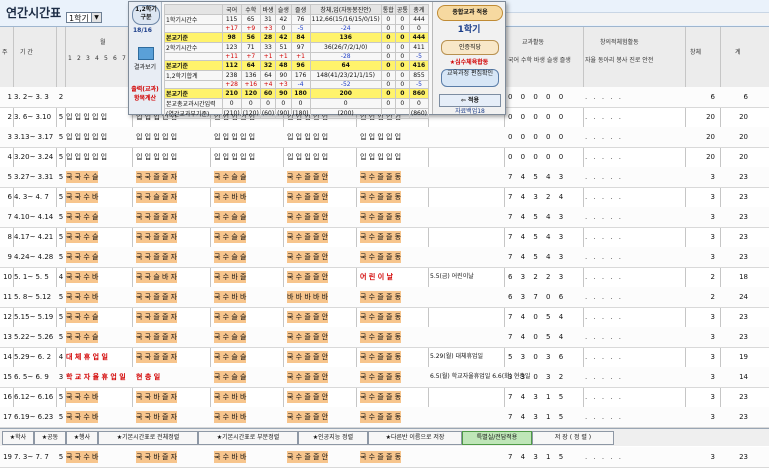 The height and width of the screenshot is (468, 769). I want to click on common-button: ★공동, so click(50, 438).